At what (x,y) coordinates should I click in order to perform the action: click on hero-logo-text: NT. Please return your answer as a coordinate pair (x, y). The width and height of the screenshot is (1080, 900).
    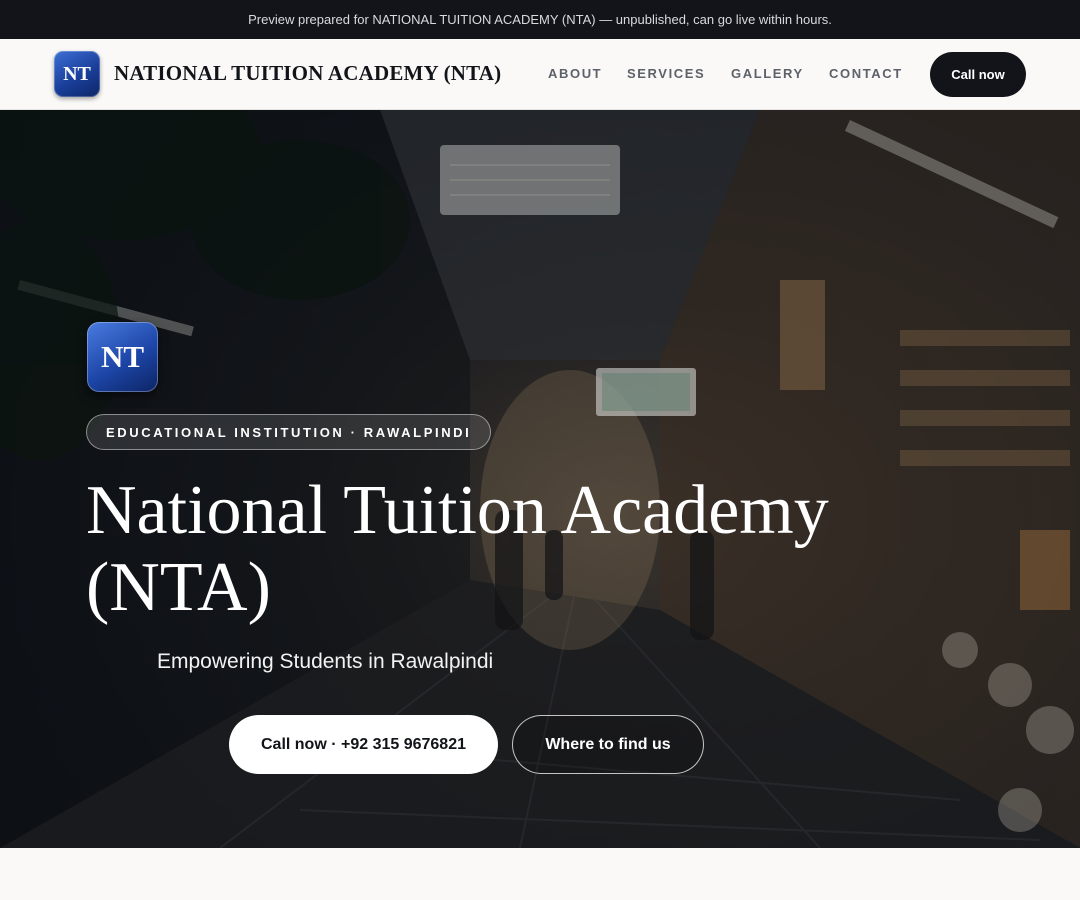
    Looking at the image, I should click on (122, 356).